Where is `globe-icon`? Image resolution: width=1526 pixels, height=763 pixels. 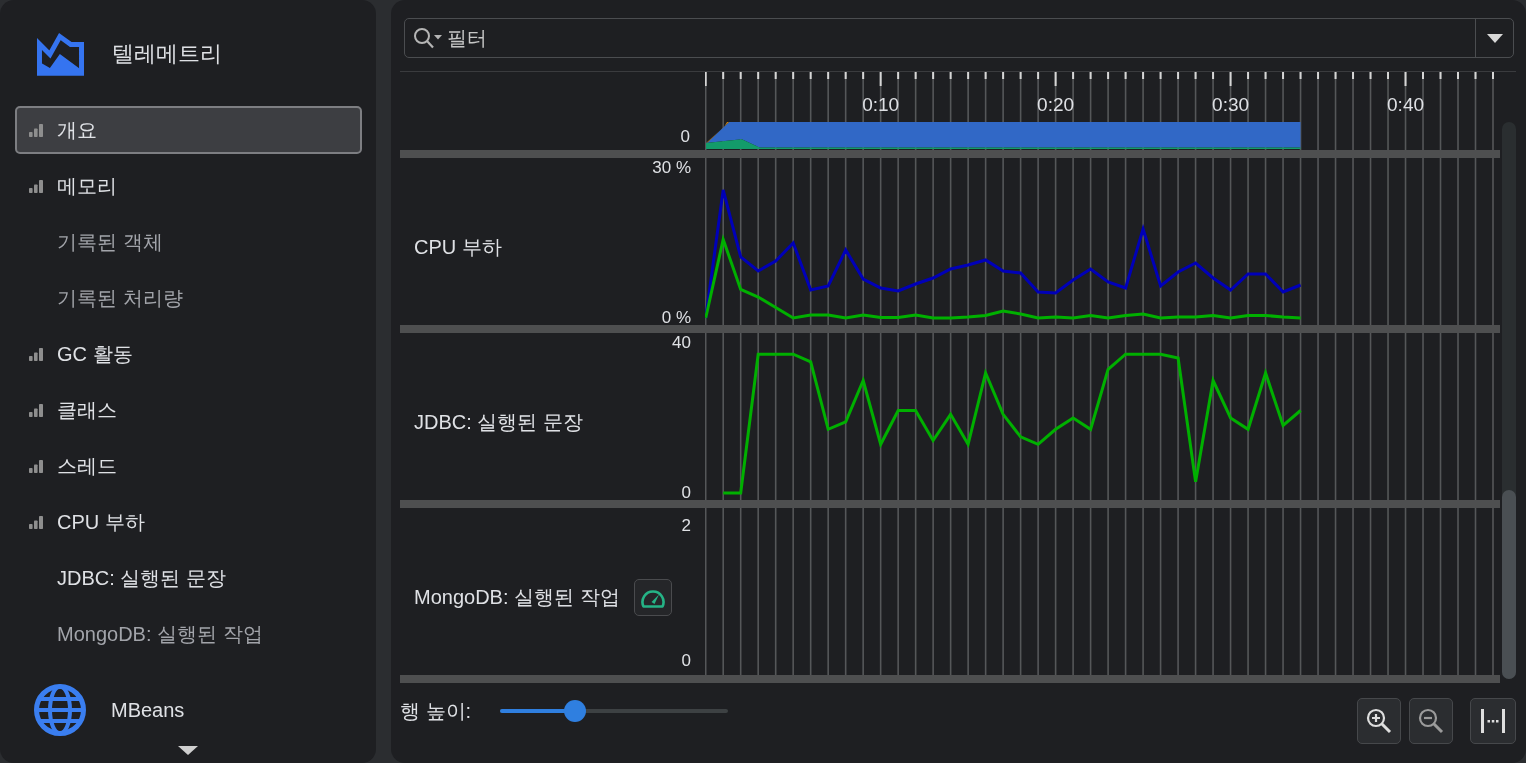
globe-icon is located at coordinates (60, 710).